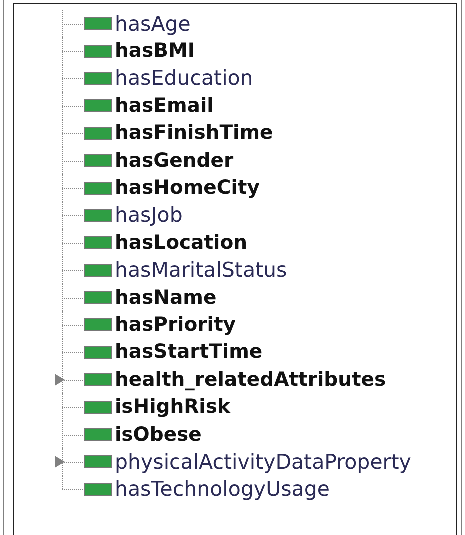 The image size is (465, 535). I want to click on tree-item-label: hasJob, so click(149, 215).